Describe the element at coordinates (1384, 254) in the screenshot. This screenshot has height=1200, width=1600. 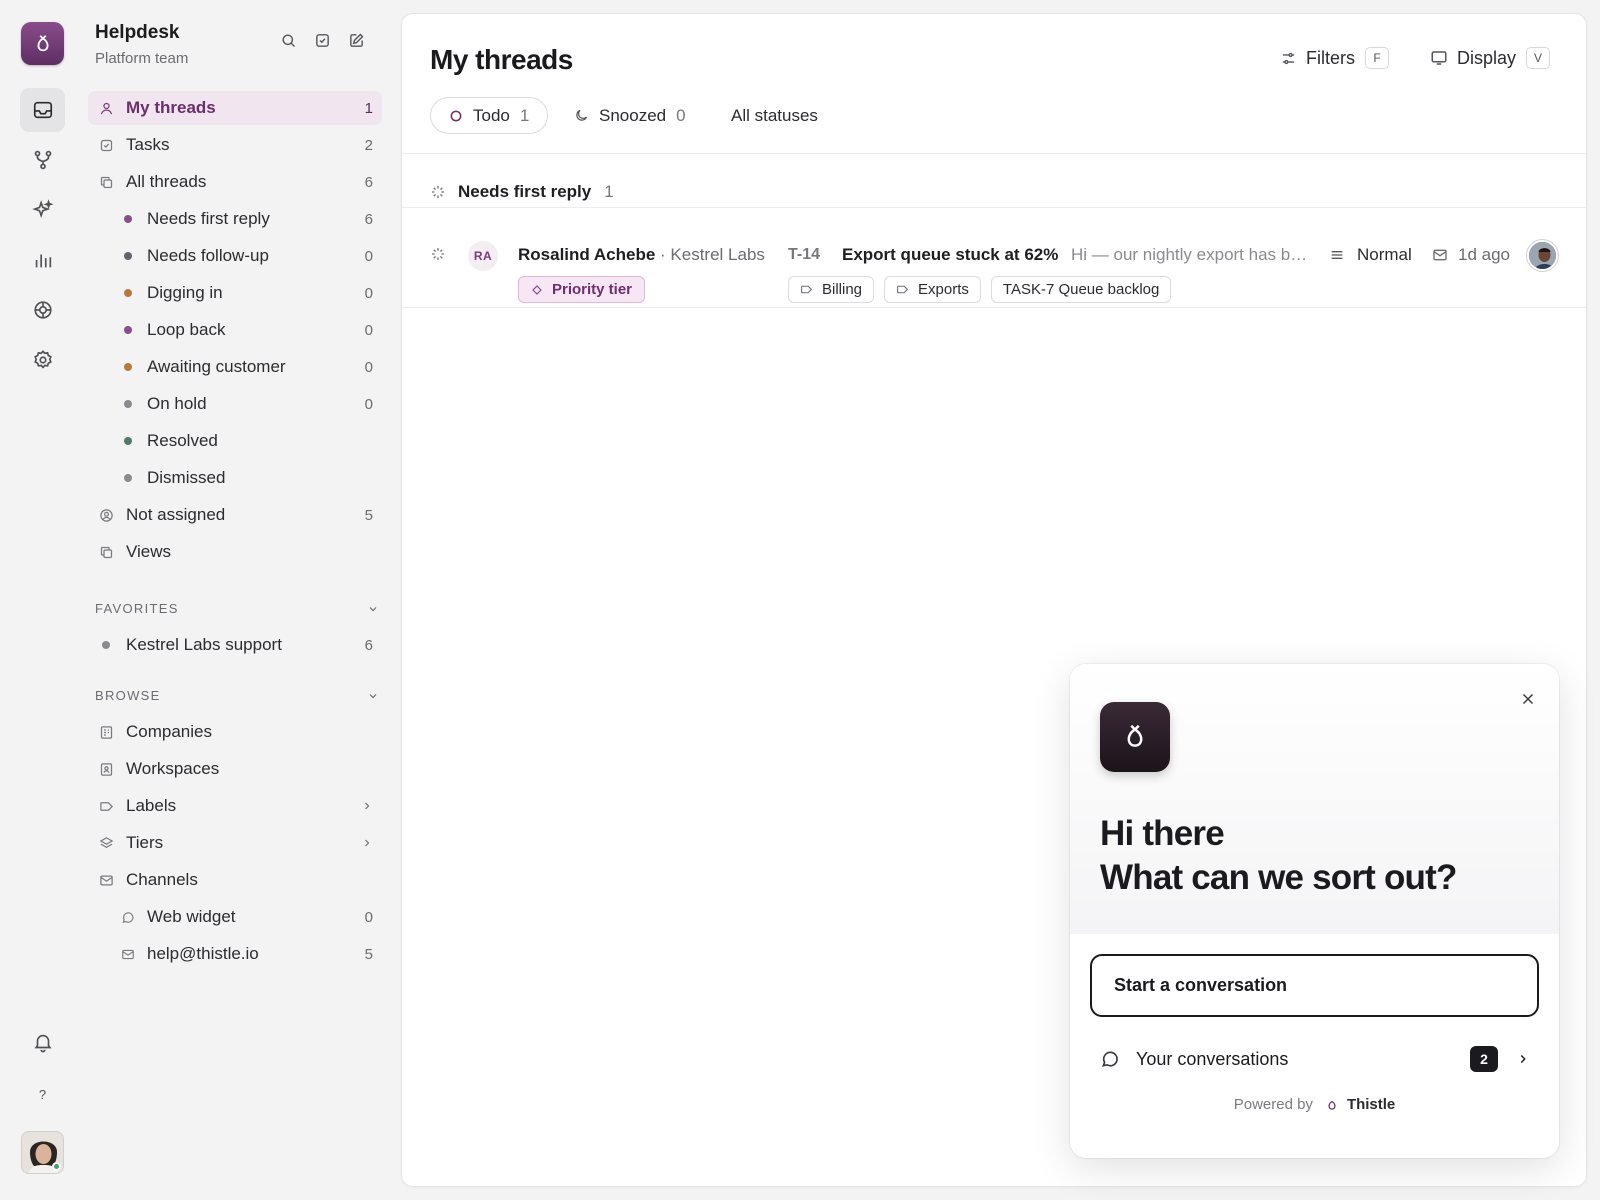
I see `priority-label: Normal` at that location.